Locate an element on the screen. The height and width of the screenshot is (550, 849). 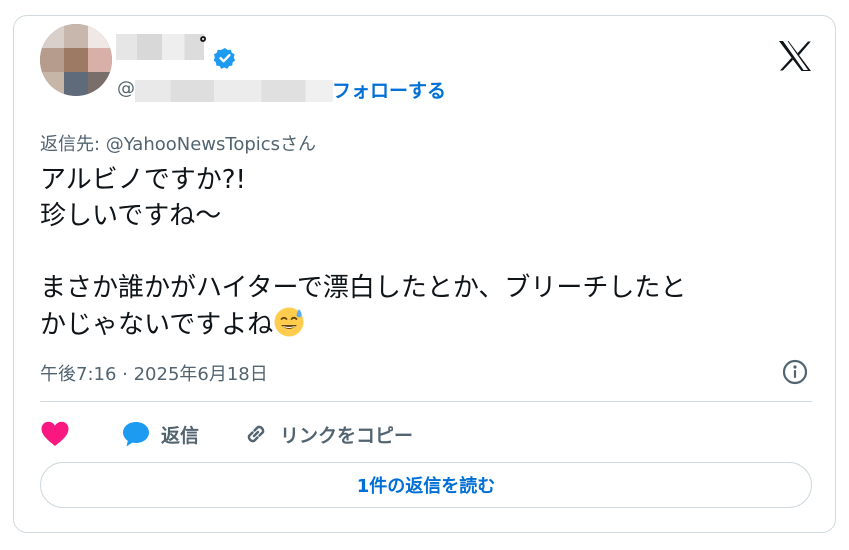
tweet-line-text: かじゃないですよね is located at coordinates (157, 325).